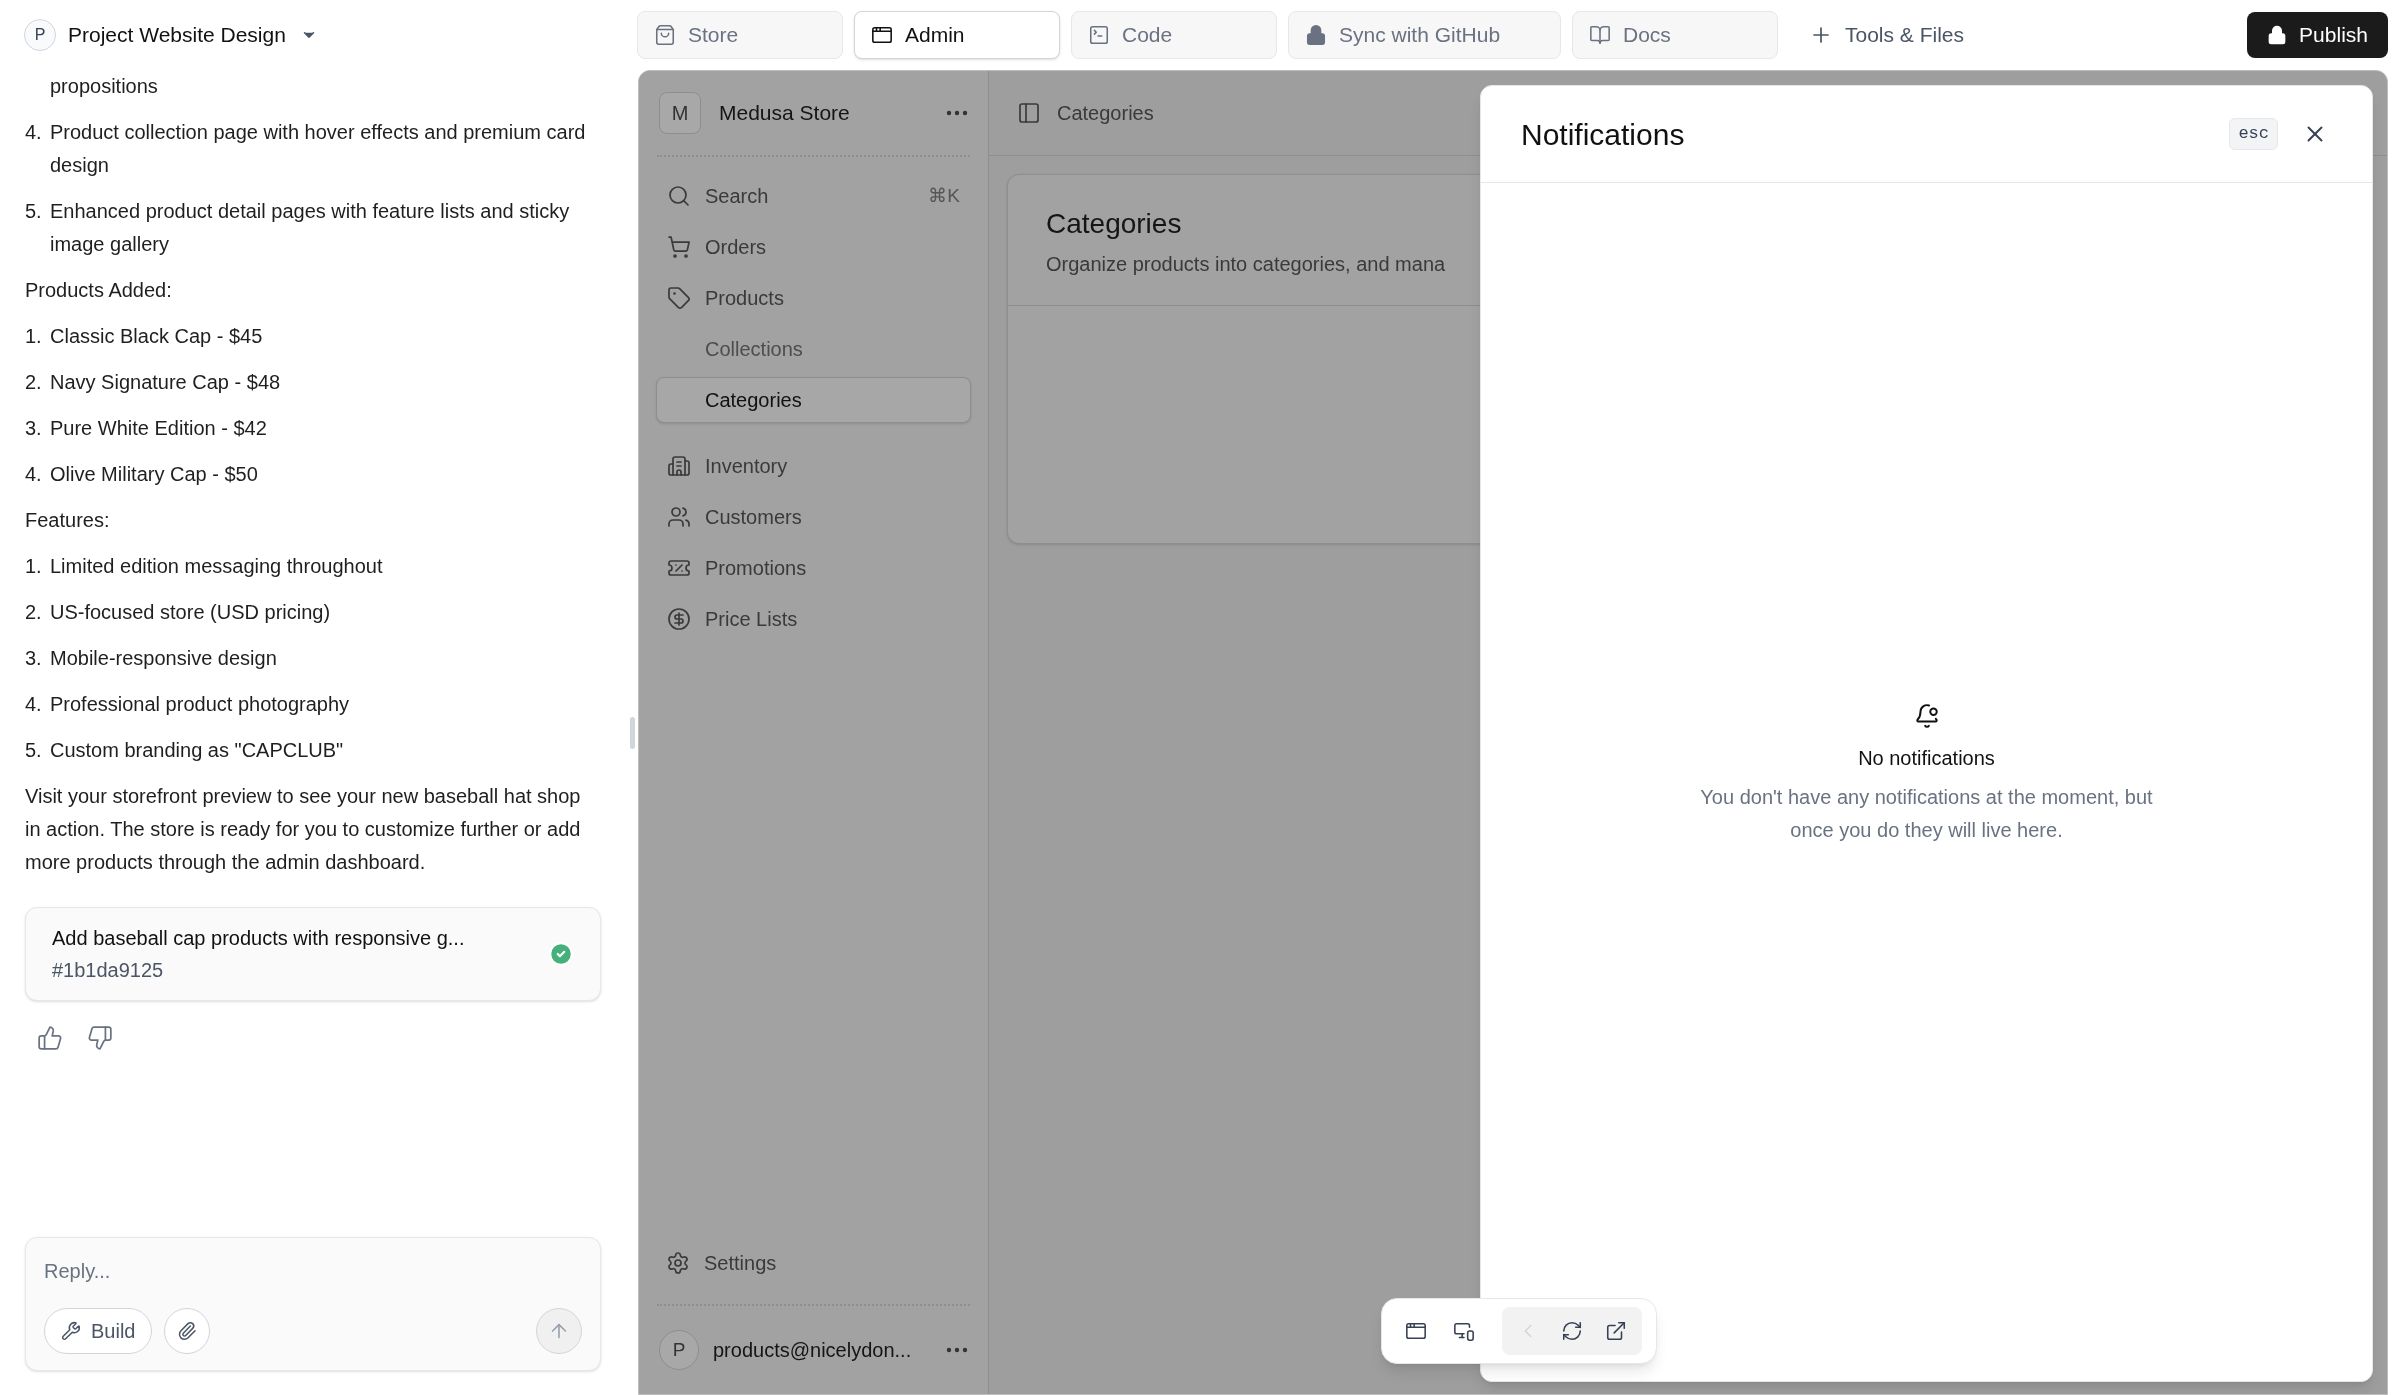 Image resolution: width=2400 pixels, height=1395 pixels. What do you see at coordinates (813, 1263) in the screenshot?
I see `settings-item: Settings` at bounding box center [813, 1263].